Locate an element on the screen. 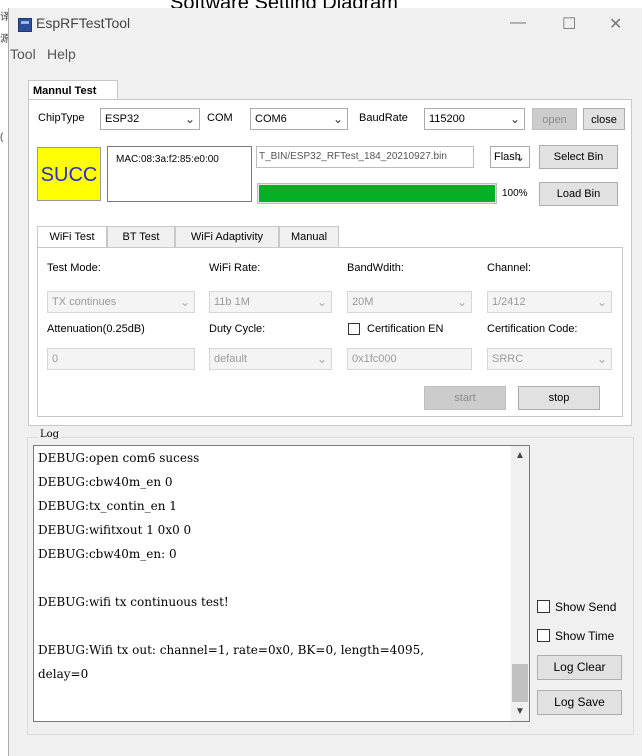 The image size is (642, 756). show-time-checkbox is located at coordinates (543, 635).